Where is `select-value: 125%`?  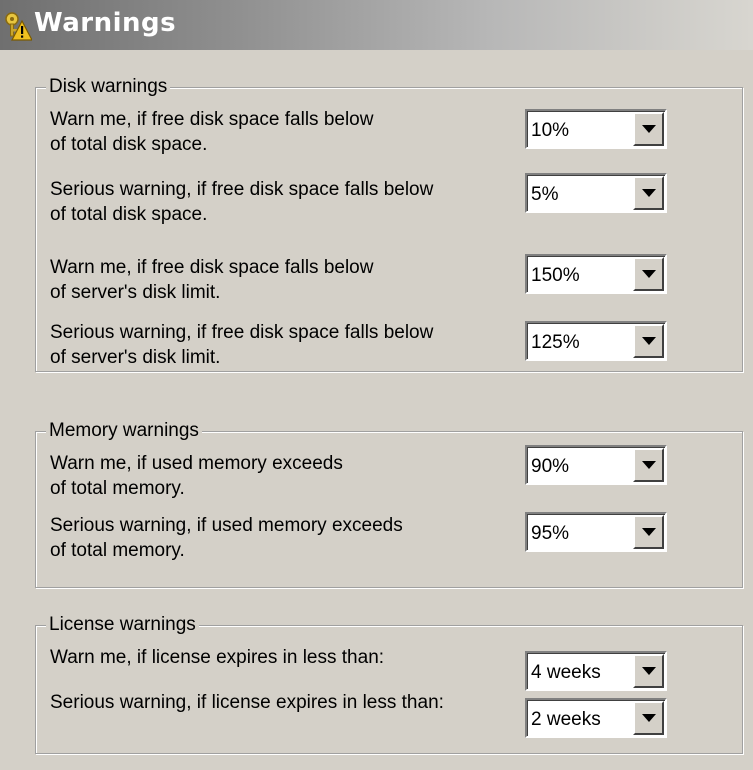 select-value: 125% is located at coordinates (555, 342).